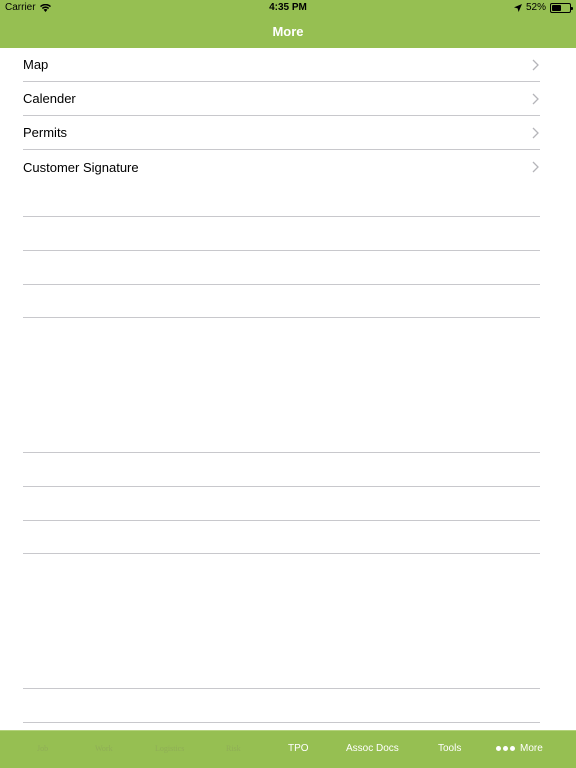 Image resolution: width=576 pixels, height=768 pixels. Describe the element at coordinates (372, 748) in the screenshot. I see `tab-assoc-docs: Assoc Docs` at that location.